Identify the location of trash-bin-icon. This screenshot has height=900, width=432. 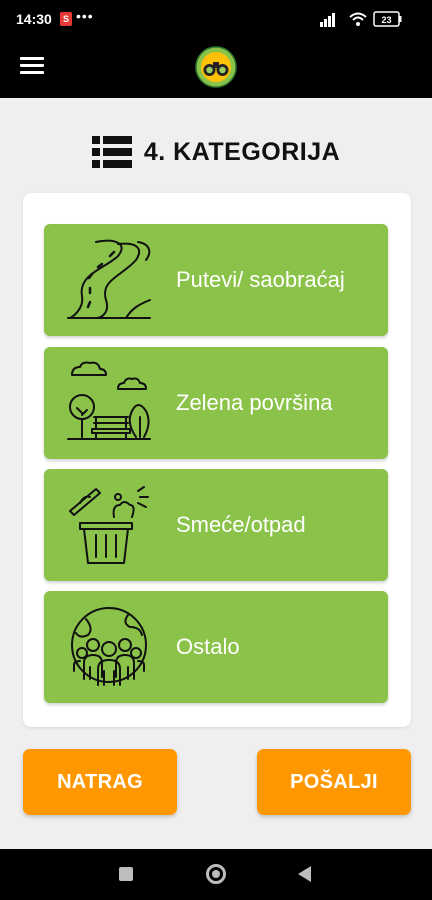
(109, 525).